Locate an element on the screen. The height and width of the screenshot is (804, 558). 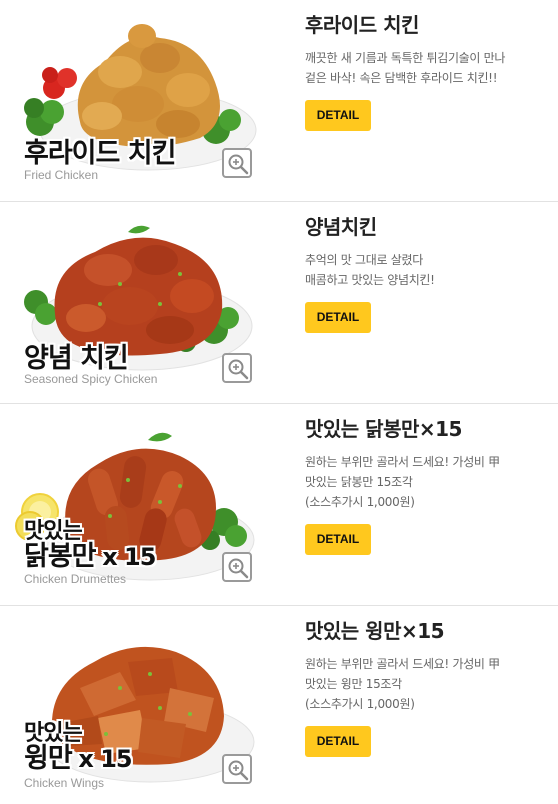
photo-subtitle: Chicken Drumettes is located at coordinates (75, 579).